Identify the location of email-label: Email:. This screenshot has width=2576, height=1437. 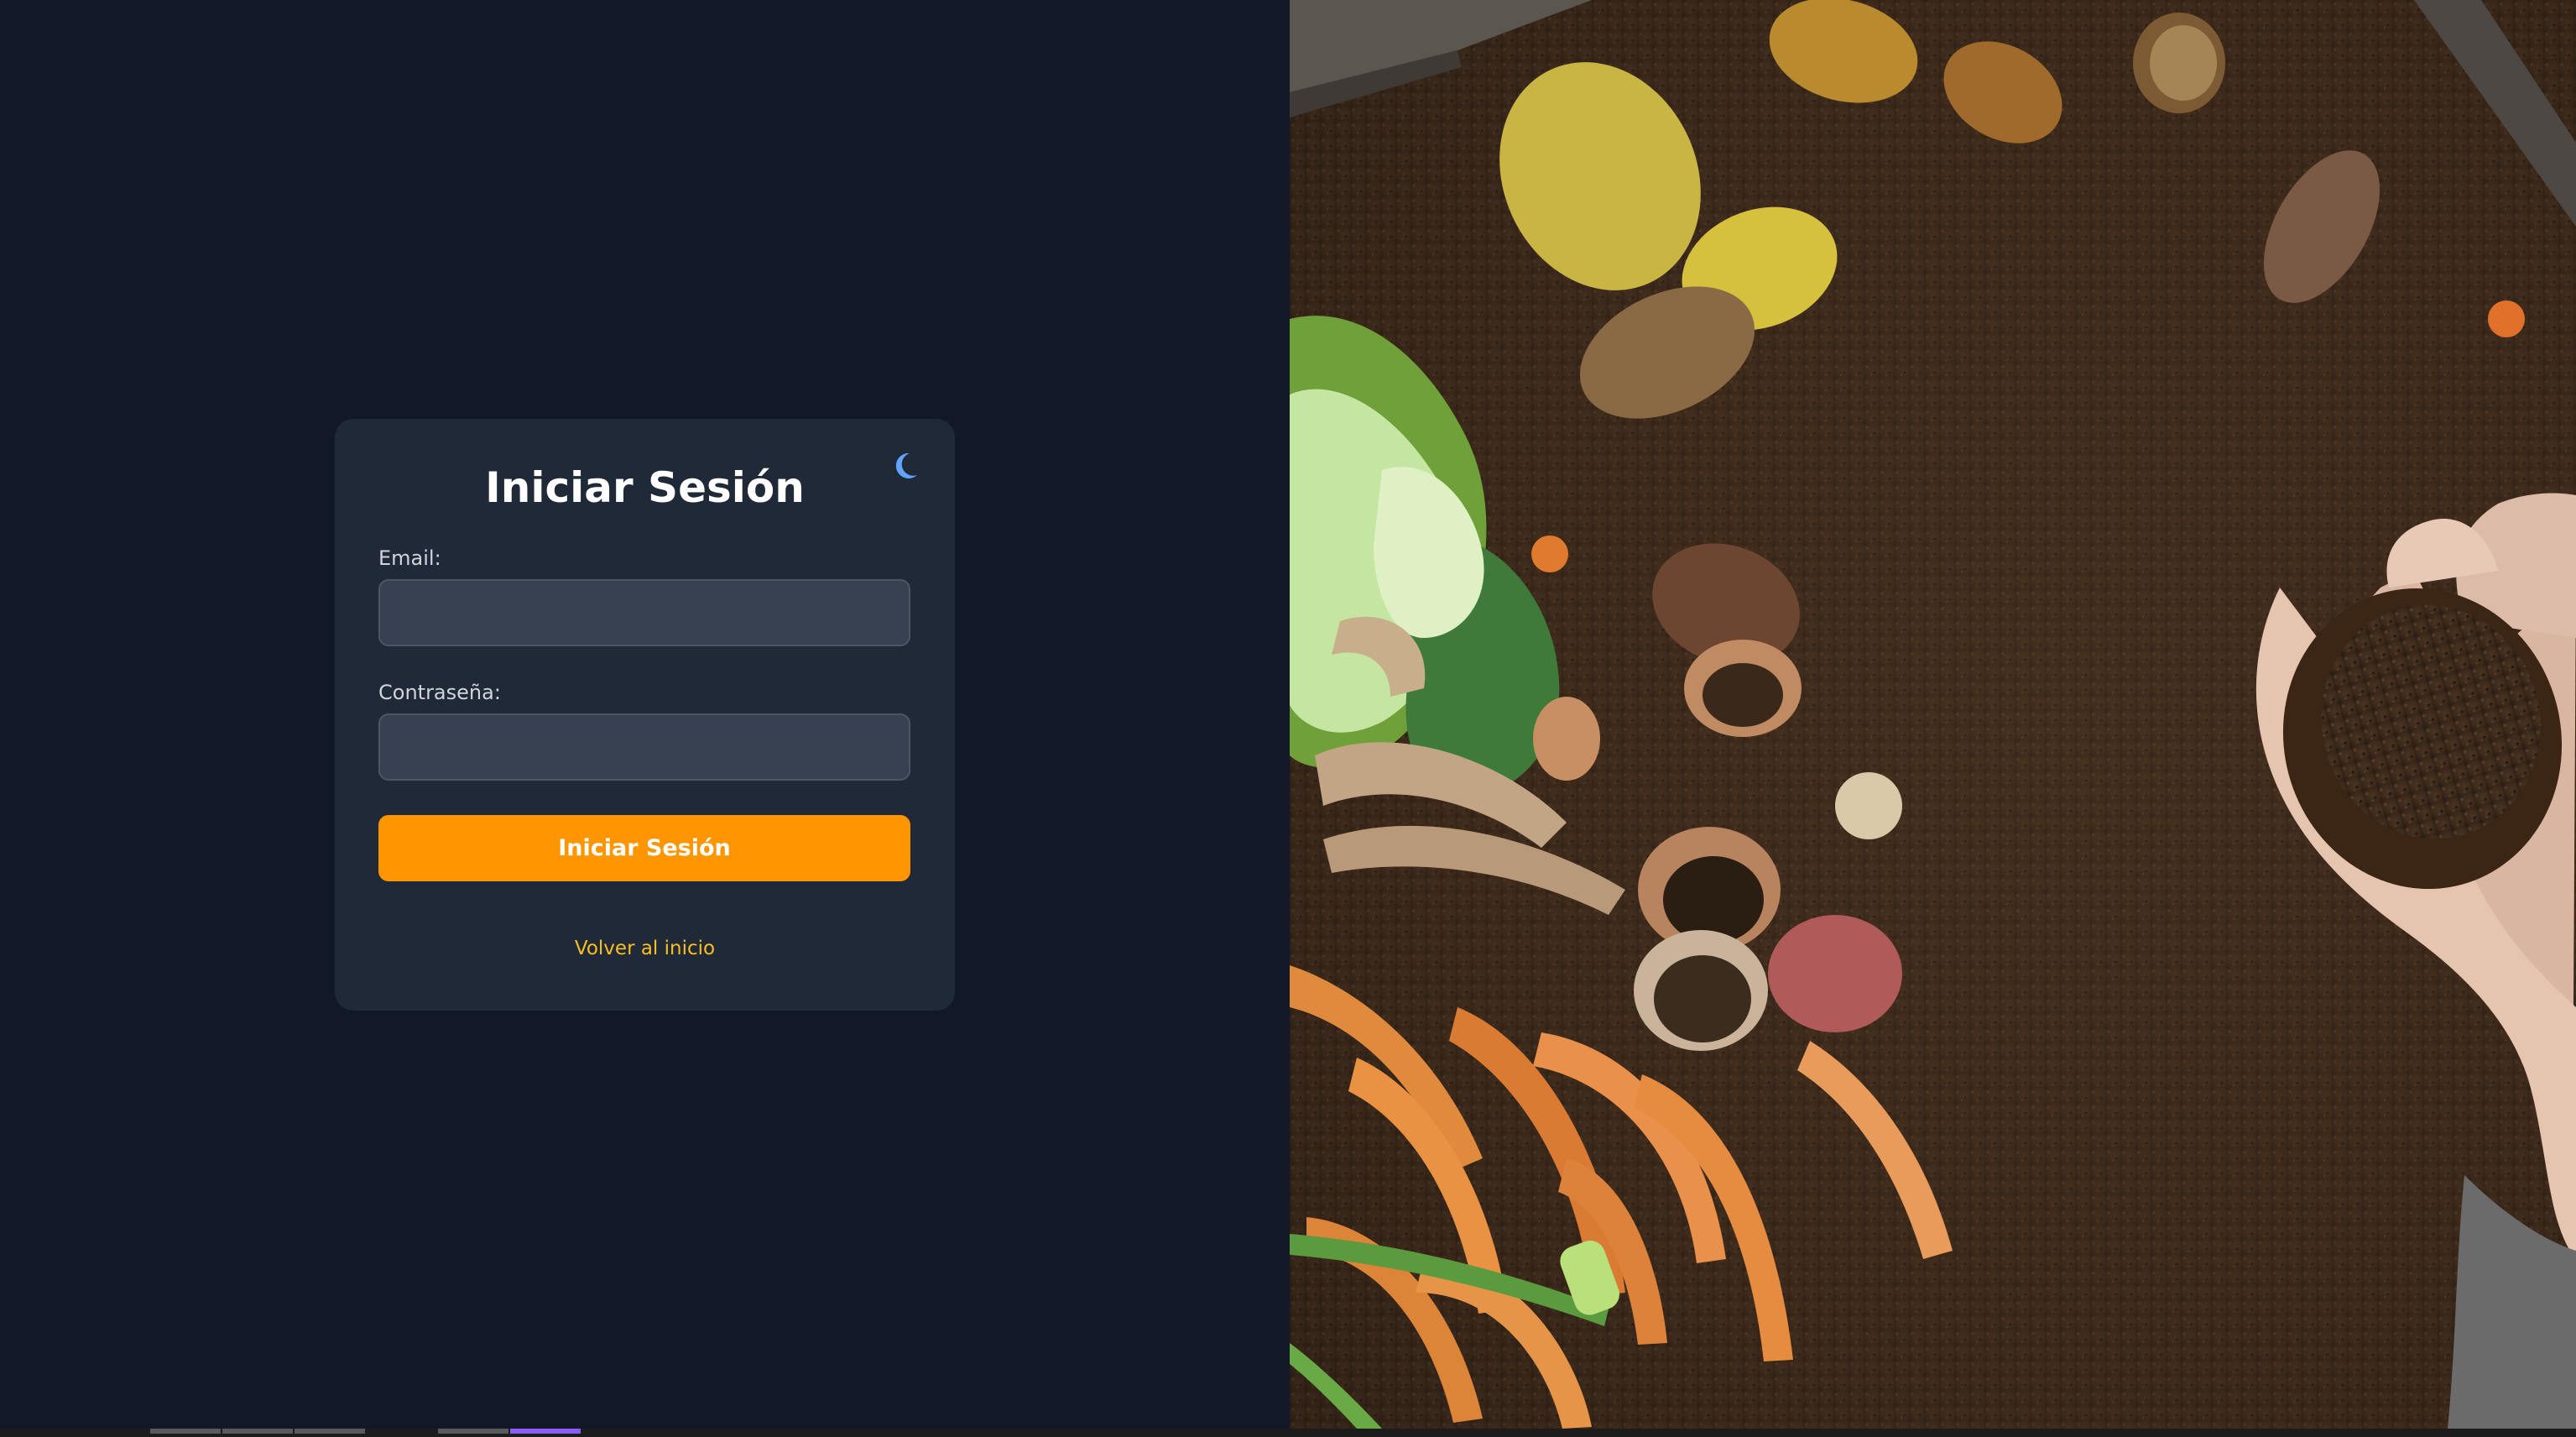
(409, 558).